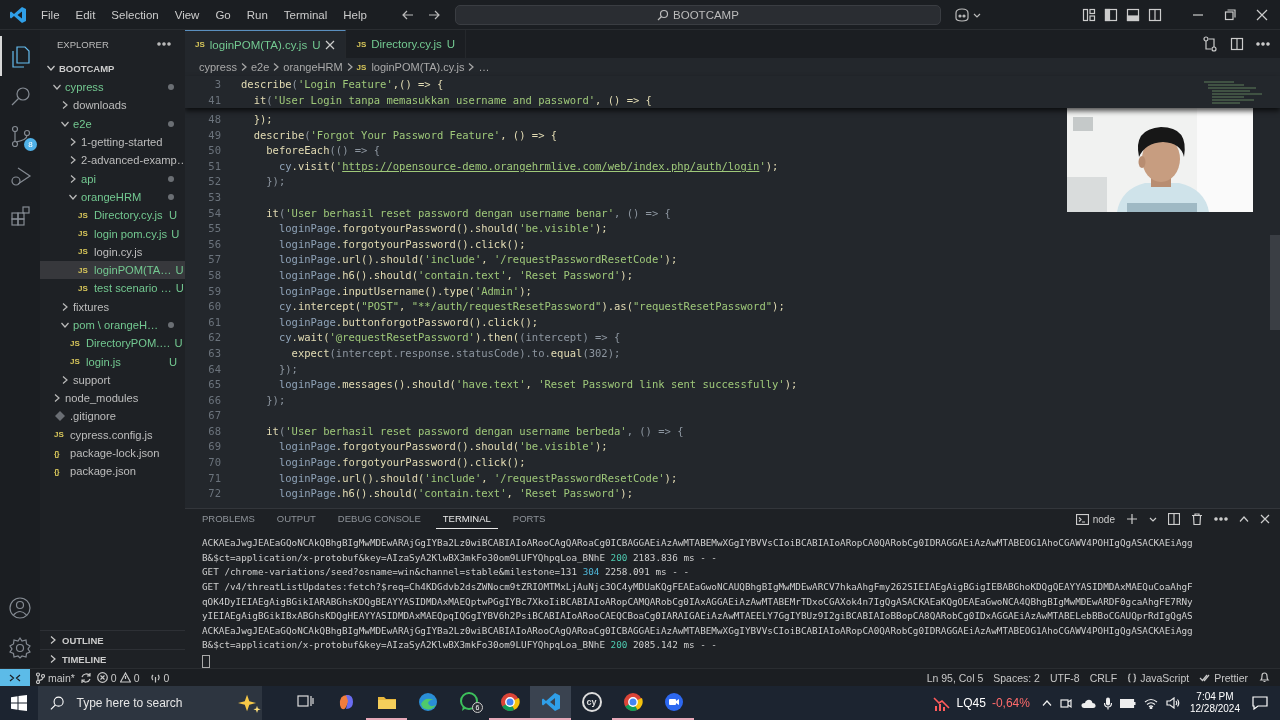  What do you see at coordinates (401, 244) in the screenshot?
I see `code-line: loginPage.forgotyourPassword().click();` at bounding box center [401, 244].